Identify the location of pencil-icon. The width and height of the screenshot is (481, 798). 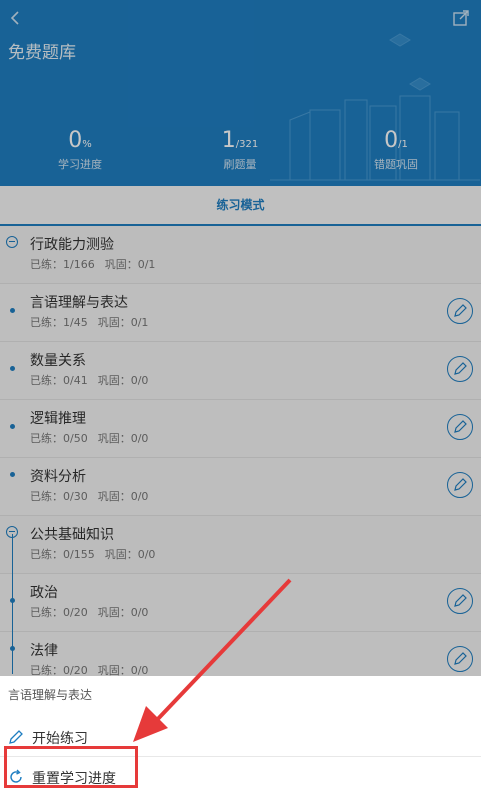
(16, 737).